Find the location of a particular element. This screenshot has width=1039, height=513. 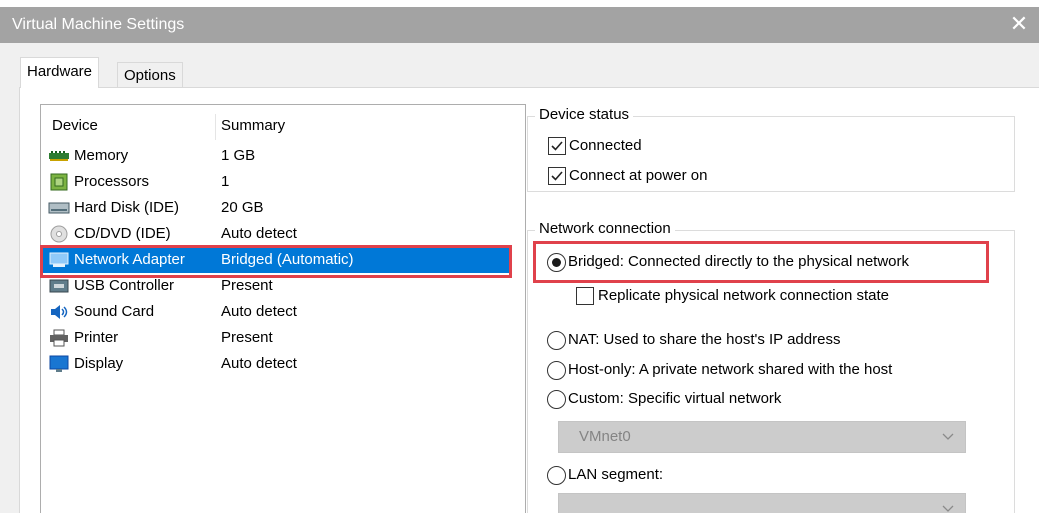

display-icon is located at coordinates (59, 364).